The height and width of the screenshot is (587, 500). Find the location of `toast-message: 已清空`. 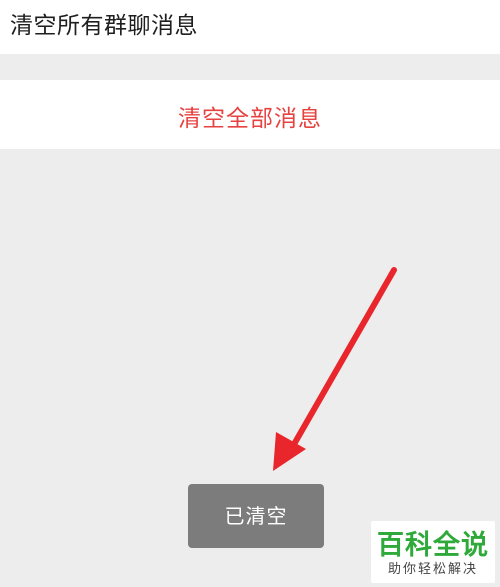

toast-message: 已清空 is located at coordinates (256, 516).